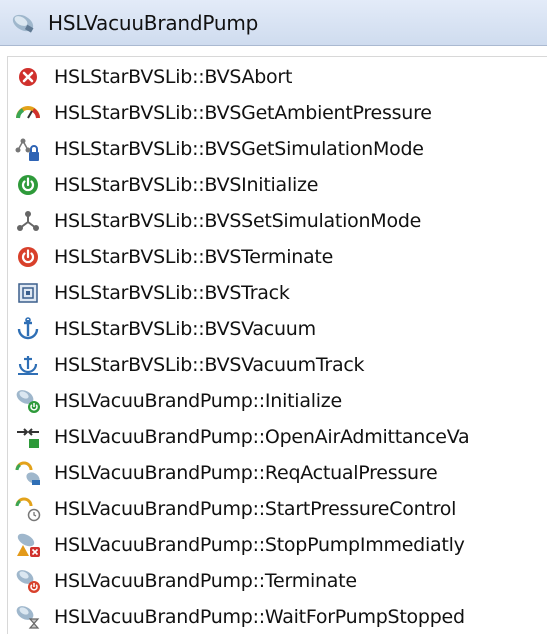  What do you see at coordinates (262, 437) in the screenshot?
I see `item-label: HSLVacuuBrandPump::OpenAirAdmittanceVa` at bounding box center [262, 437].